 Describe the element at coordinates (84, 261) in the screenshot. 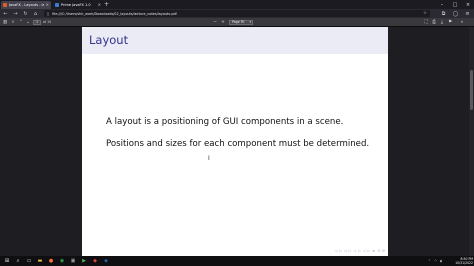

I see `media-player-icon: ▶` at that location.